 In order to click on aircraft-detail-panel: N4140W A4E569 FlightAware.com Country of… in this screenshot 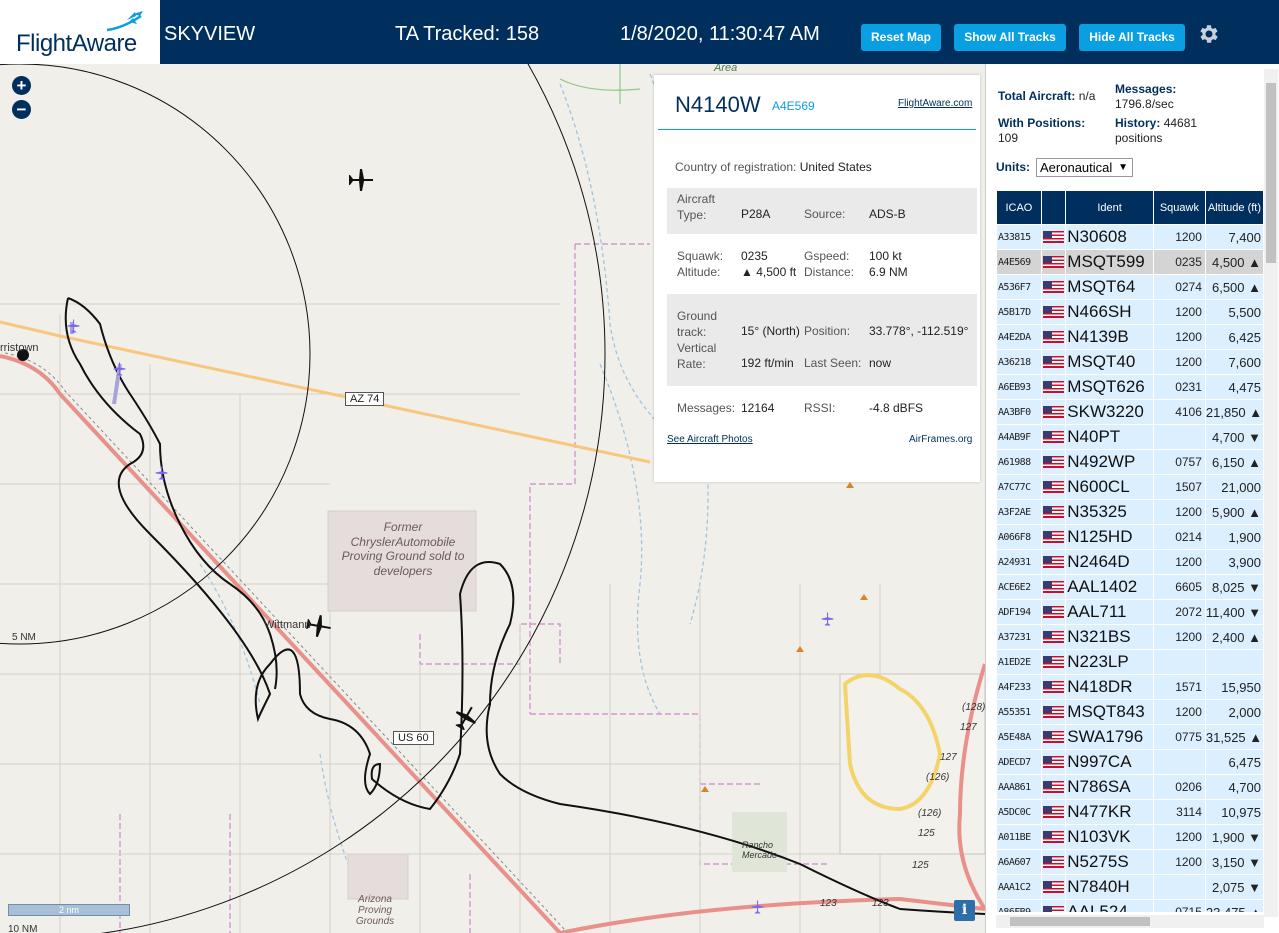, I will do `click(817, 278)`.